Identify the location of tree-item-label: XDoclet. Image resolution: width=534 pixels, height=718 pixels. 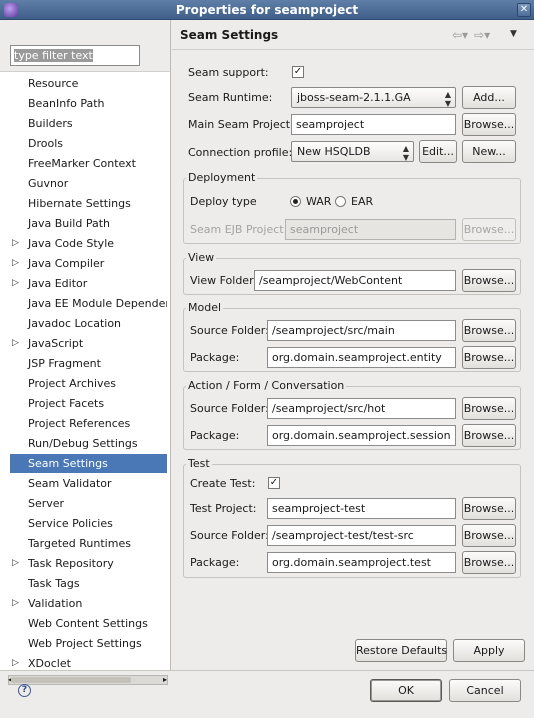
(49, 663).